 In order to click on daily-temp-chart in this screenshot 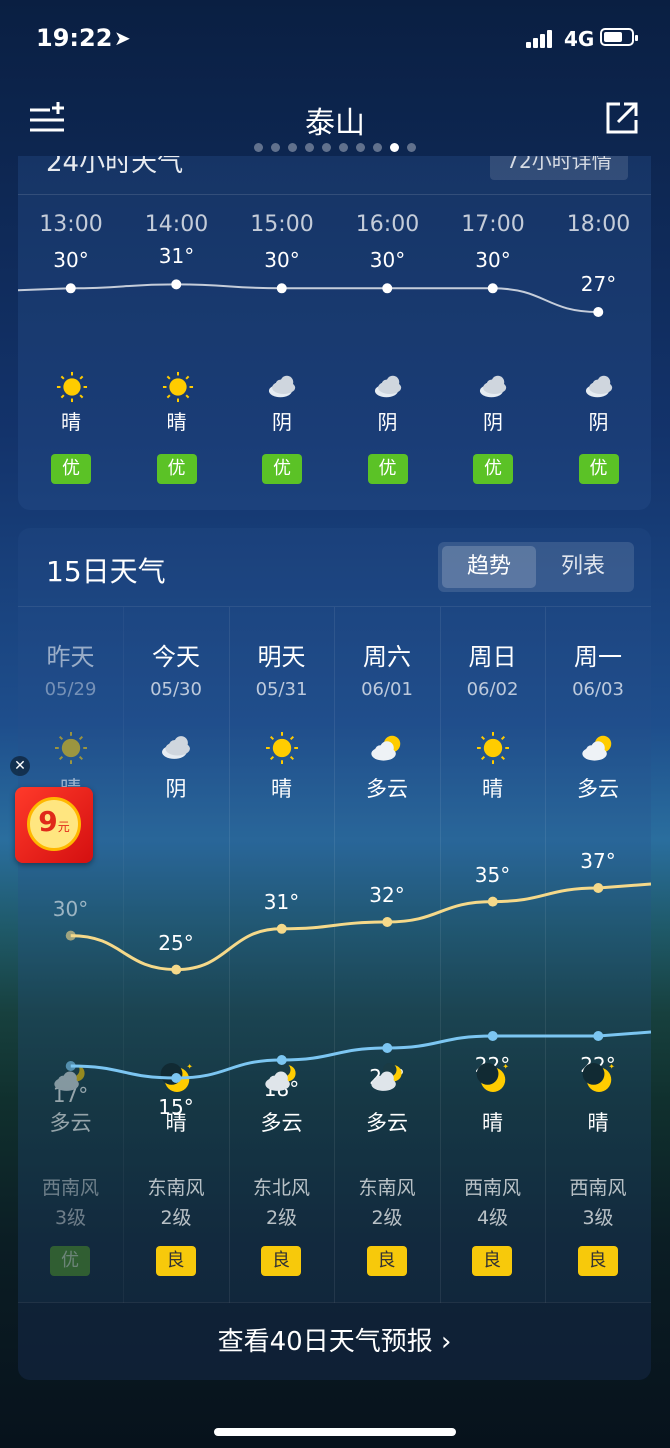, I will do `click(358, 982)`.